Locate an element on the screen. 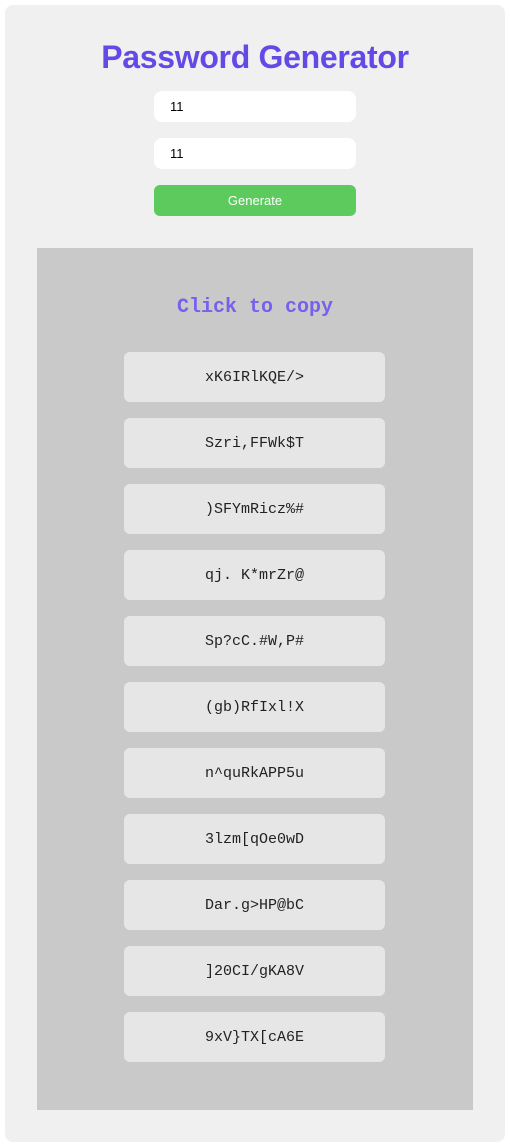  password-item: Dar.g>HP@bC is located at coordinates (254, 905).